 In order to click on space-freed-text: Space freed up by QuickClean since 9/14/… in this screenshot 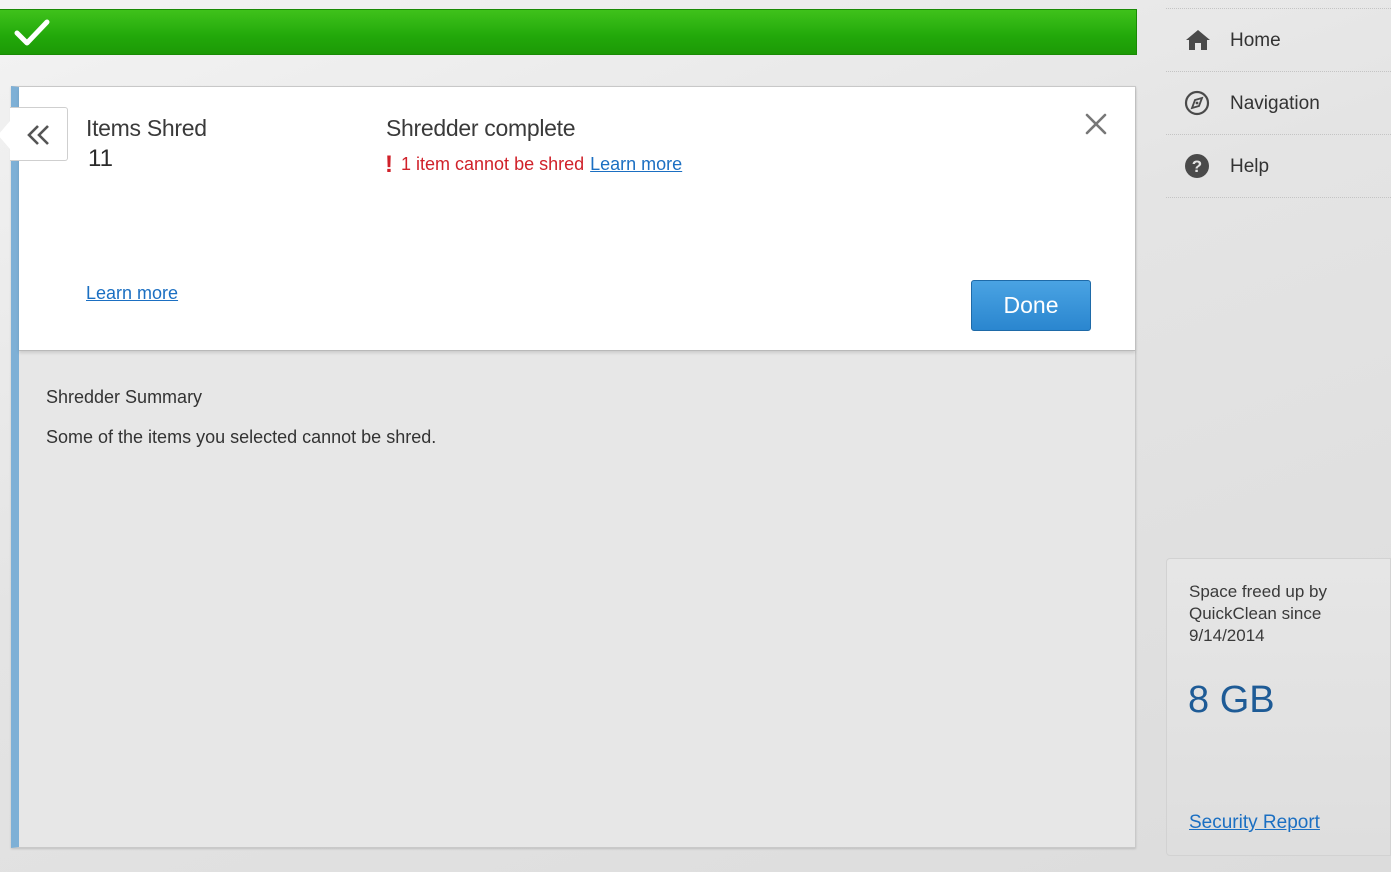, I will do `click(1258, 613)`.